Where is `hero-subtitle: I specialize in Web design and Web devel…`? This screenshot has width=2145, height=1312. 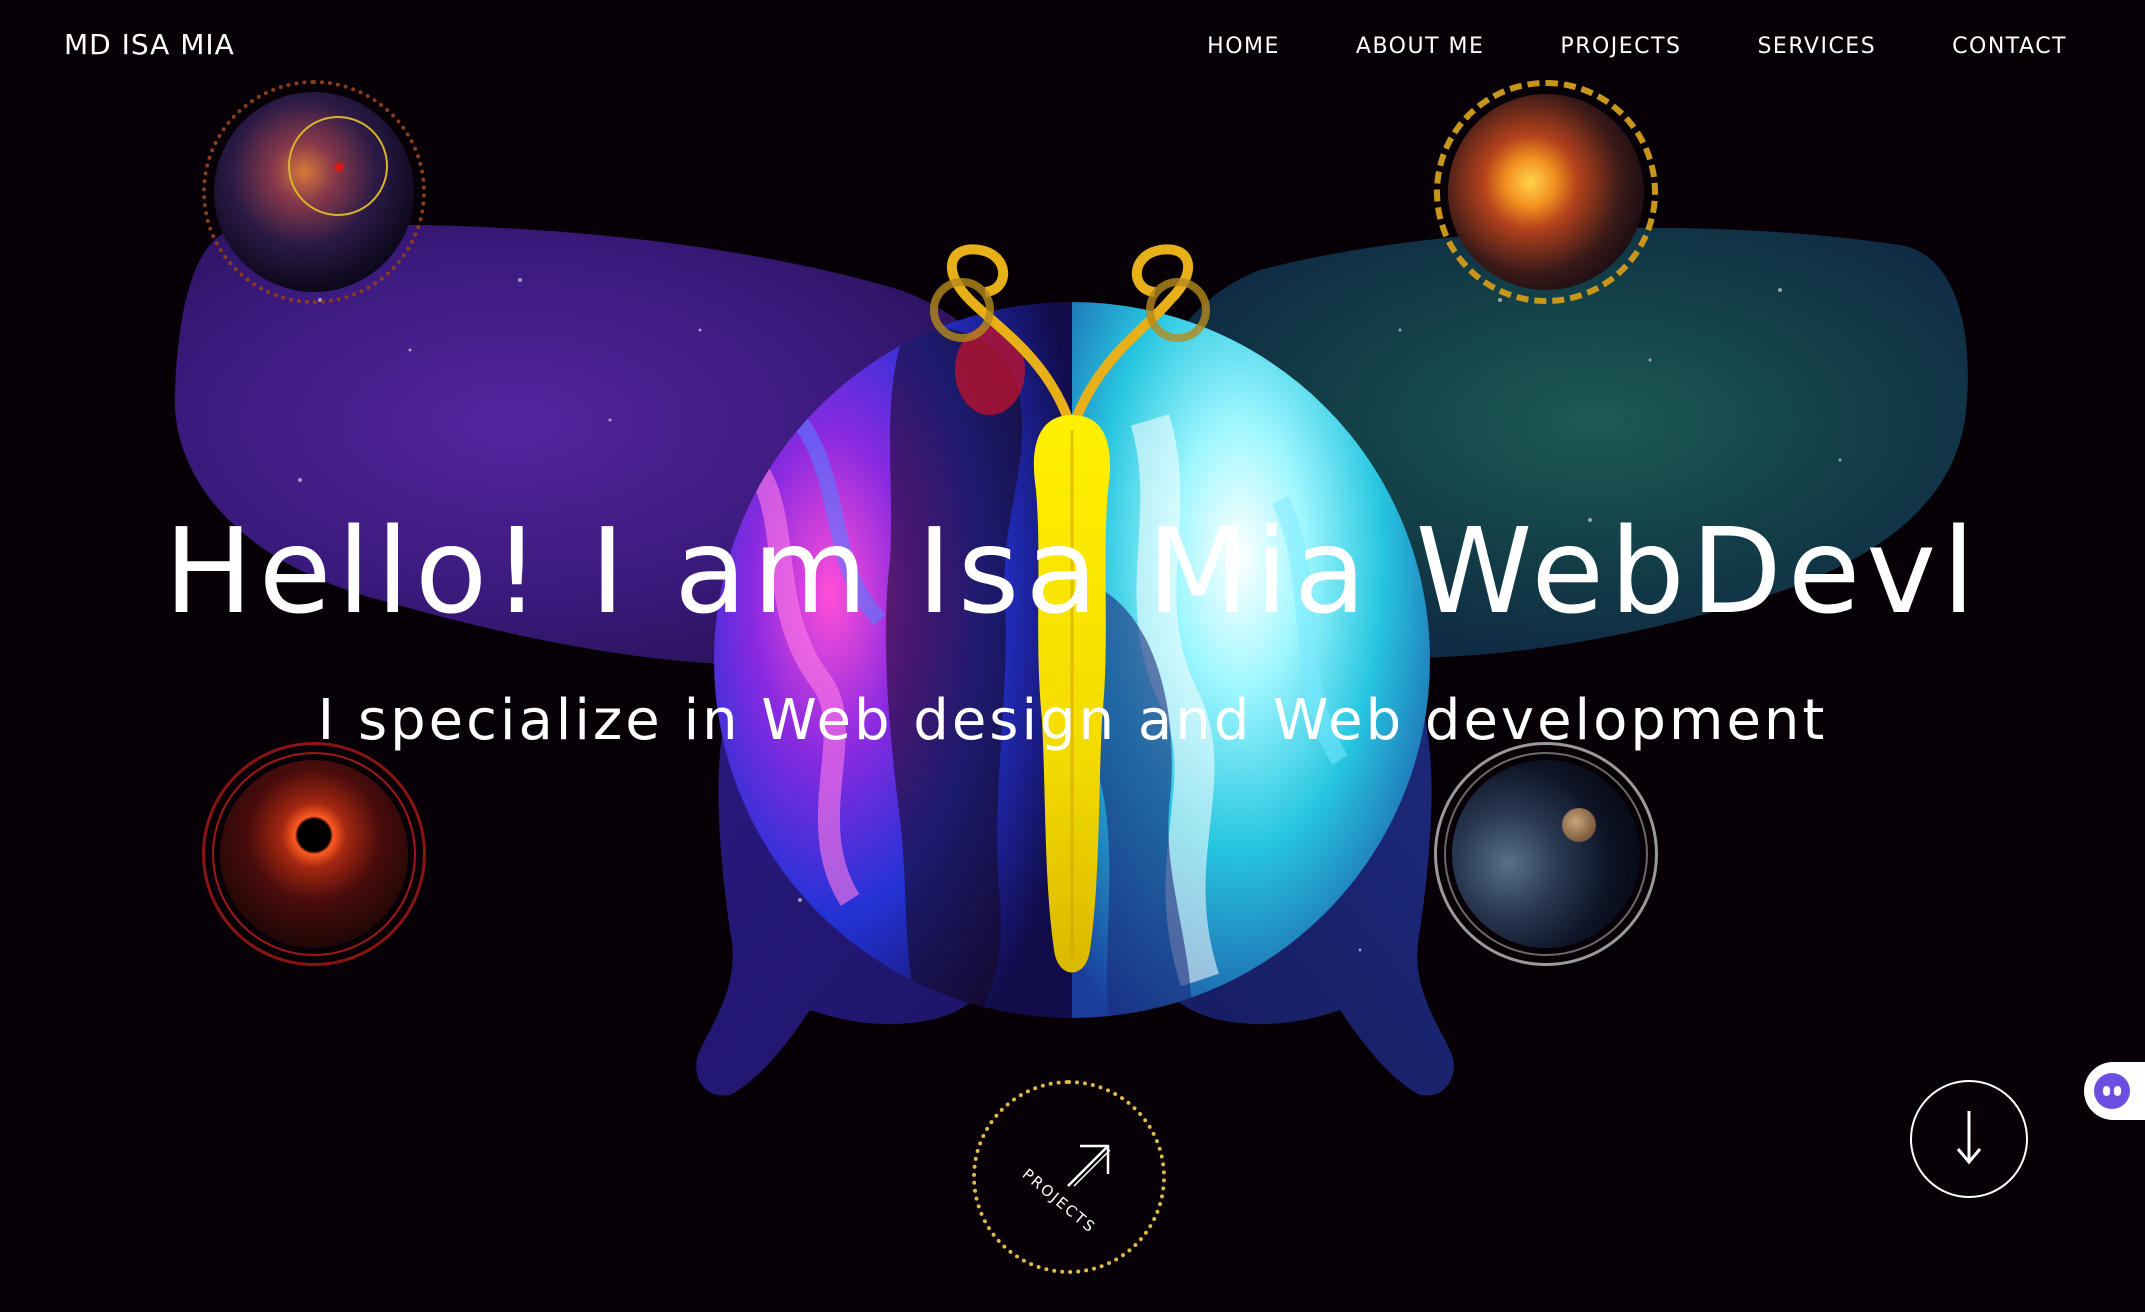
hero-subtitle: I specialize in Web design and Web devel… is located at coordinates (1072, 720).